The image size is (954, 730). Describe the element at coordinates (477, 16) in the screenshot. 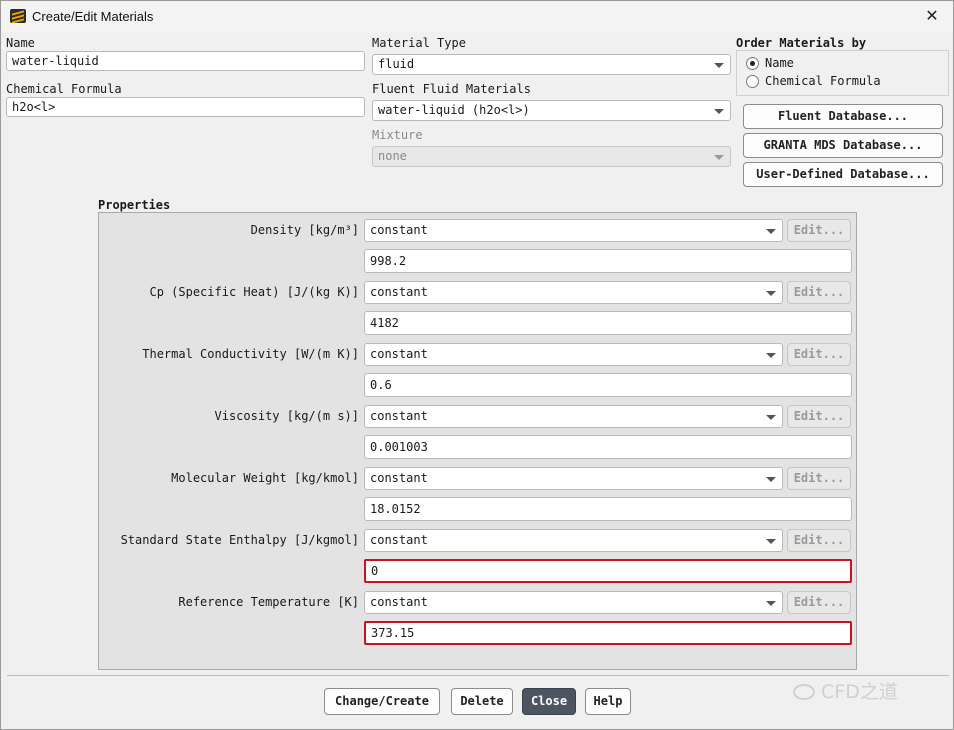

I see `title-bar: Create/Edit Materials ✕` at that location.